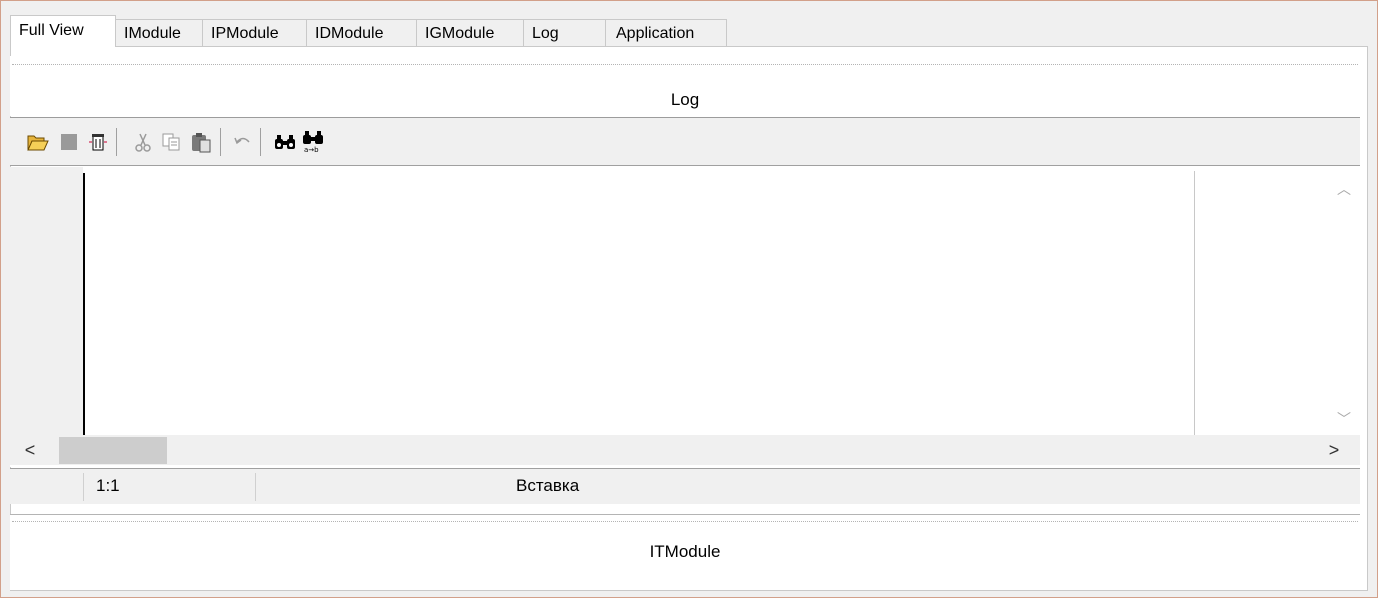 The height and width of the screenshot is (598, 1378). What do you see at coordinates (548, 485) in the screenshot?
I see `insert-mode: Вставка` at bounding box center [548, 485].